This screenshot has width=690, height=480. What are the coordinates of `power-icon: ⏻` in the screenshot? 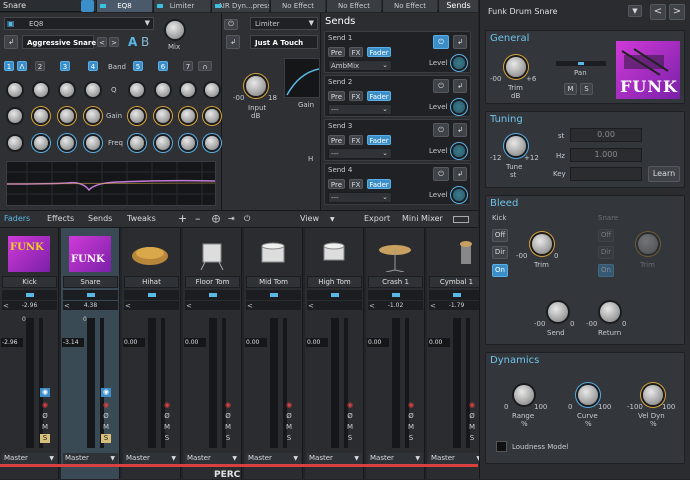 It's located at (247, 219).